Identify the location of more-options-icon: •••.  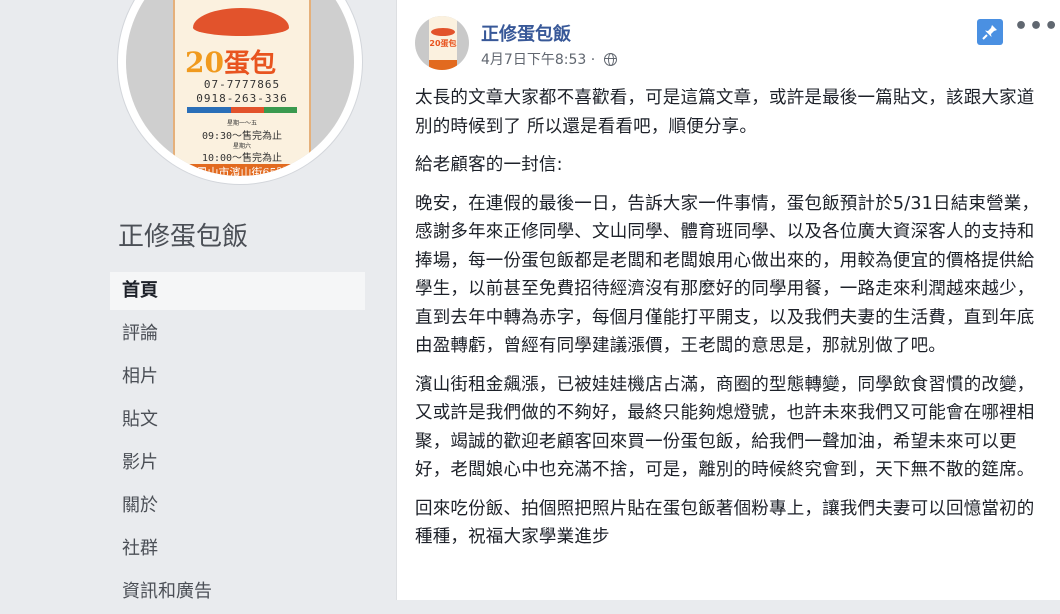
(1036, 26).